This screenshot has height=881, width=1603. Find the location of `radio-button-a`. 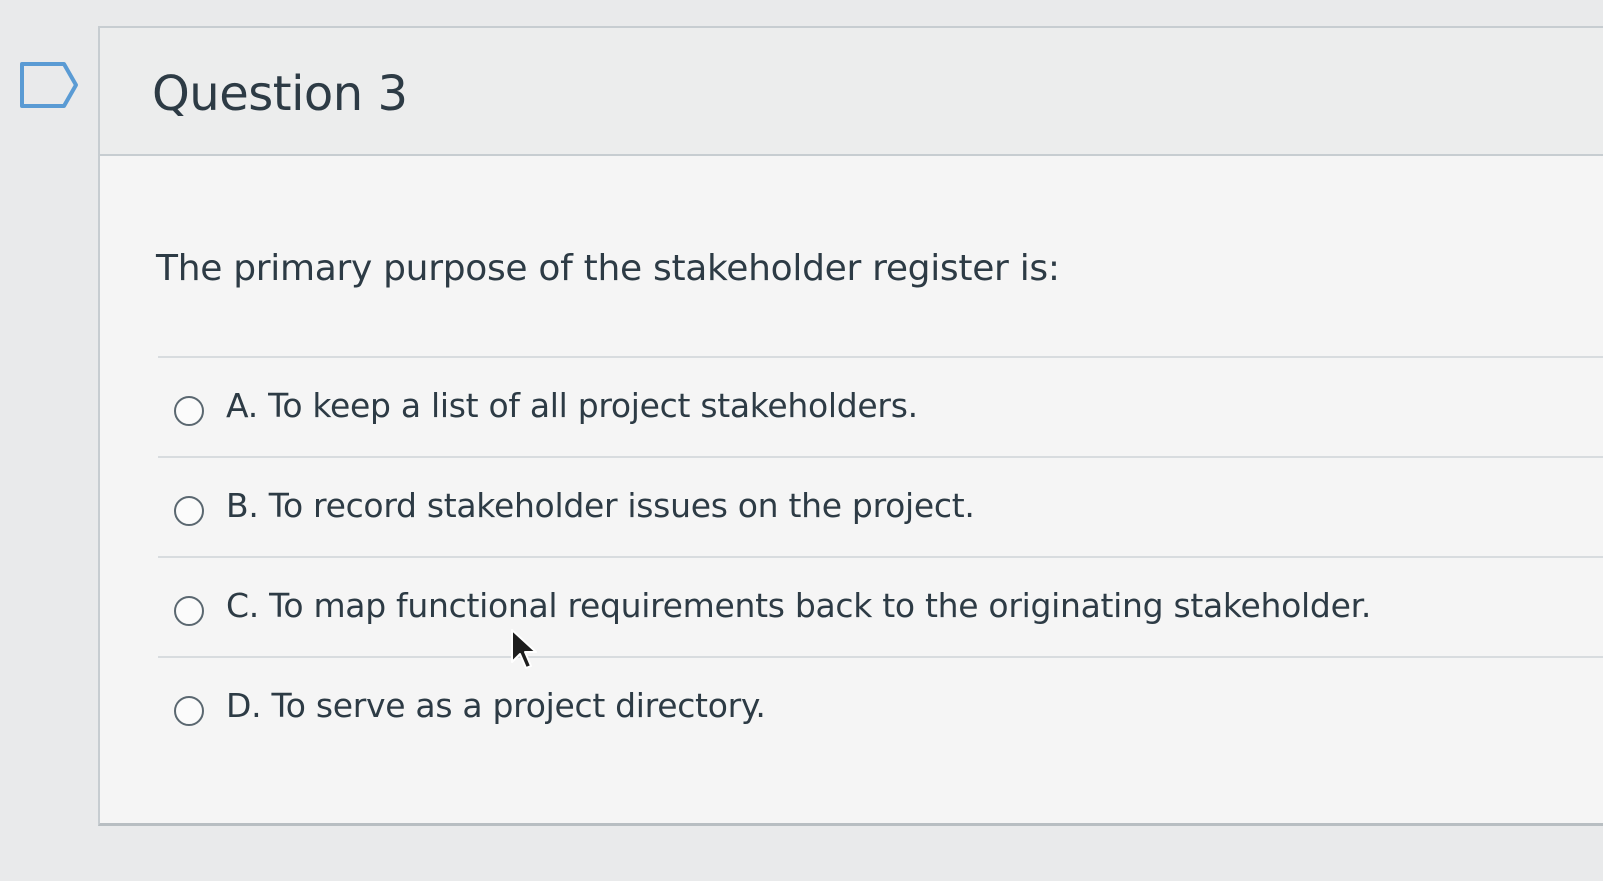

radio-button-a is located at coordinates (189, 411).